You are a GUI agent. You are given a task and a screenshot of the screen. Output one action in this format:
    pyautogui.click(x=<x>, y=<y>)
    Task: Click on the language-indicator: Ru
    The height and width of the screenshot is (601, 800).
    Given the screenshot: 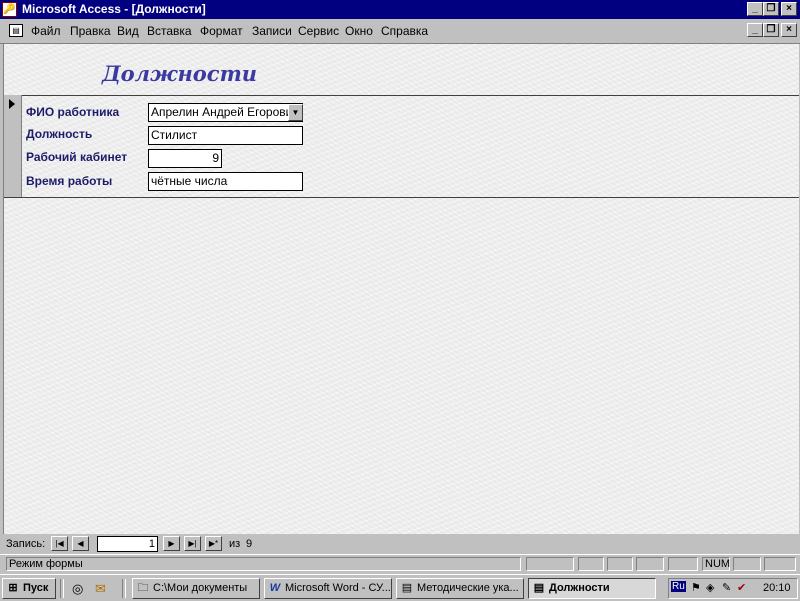 What is the action you would take?
    pyautogui.click(x=678, y=586)
    